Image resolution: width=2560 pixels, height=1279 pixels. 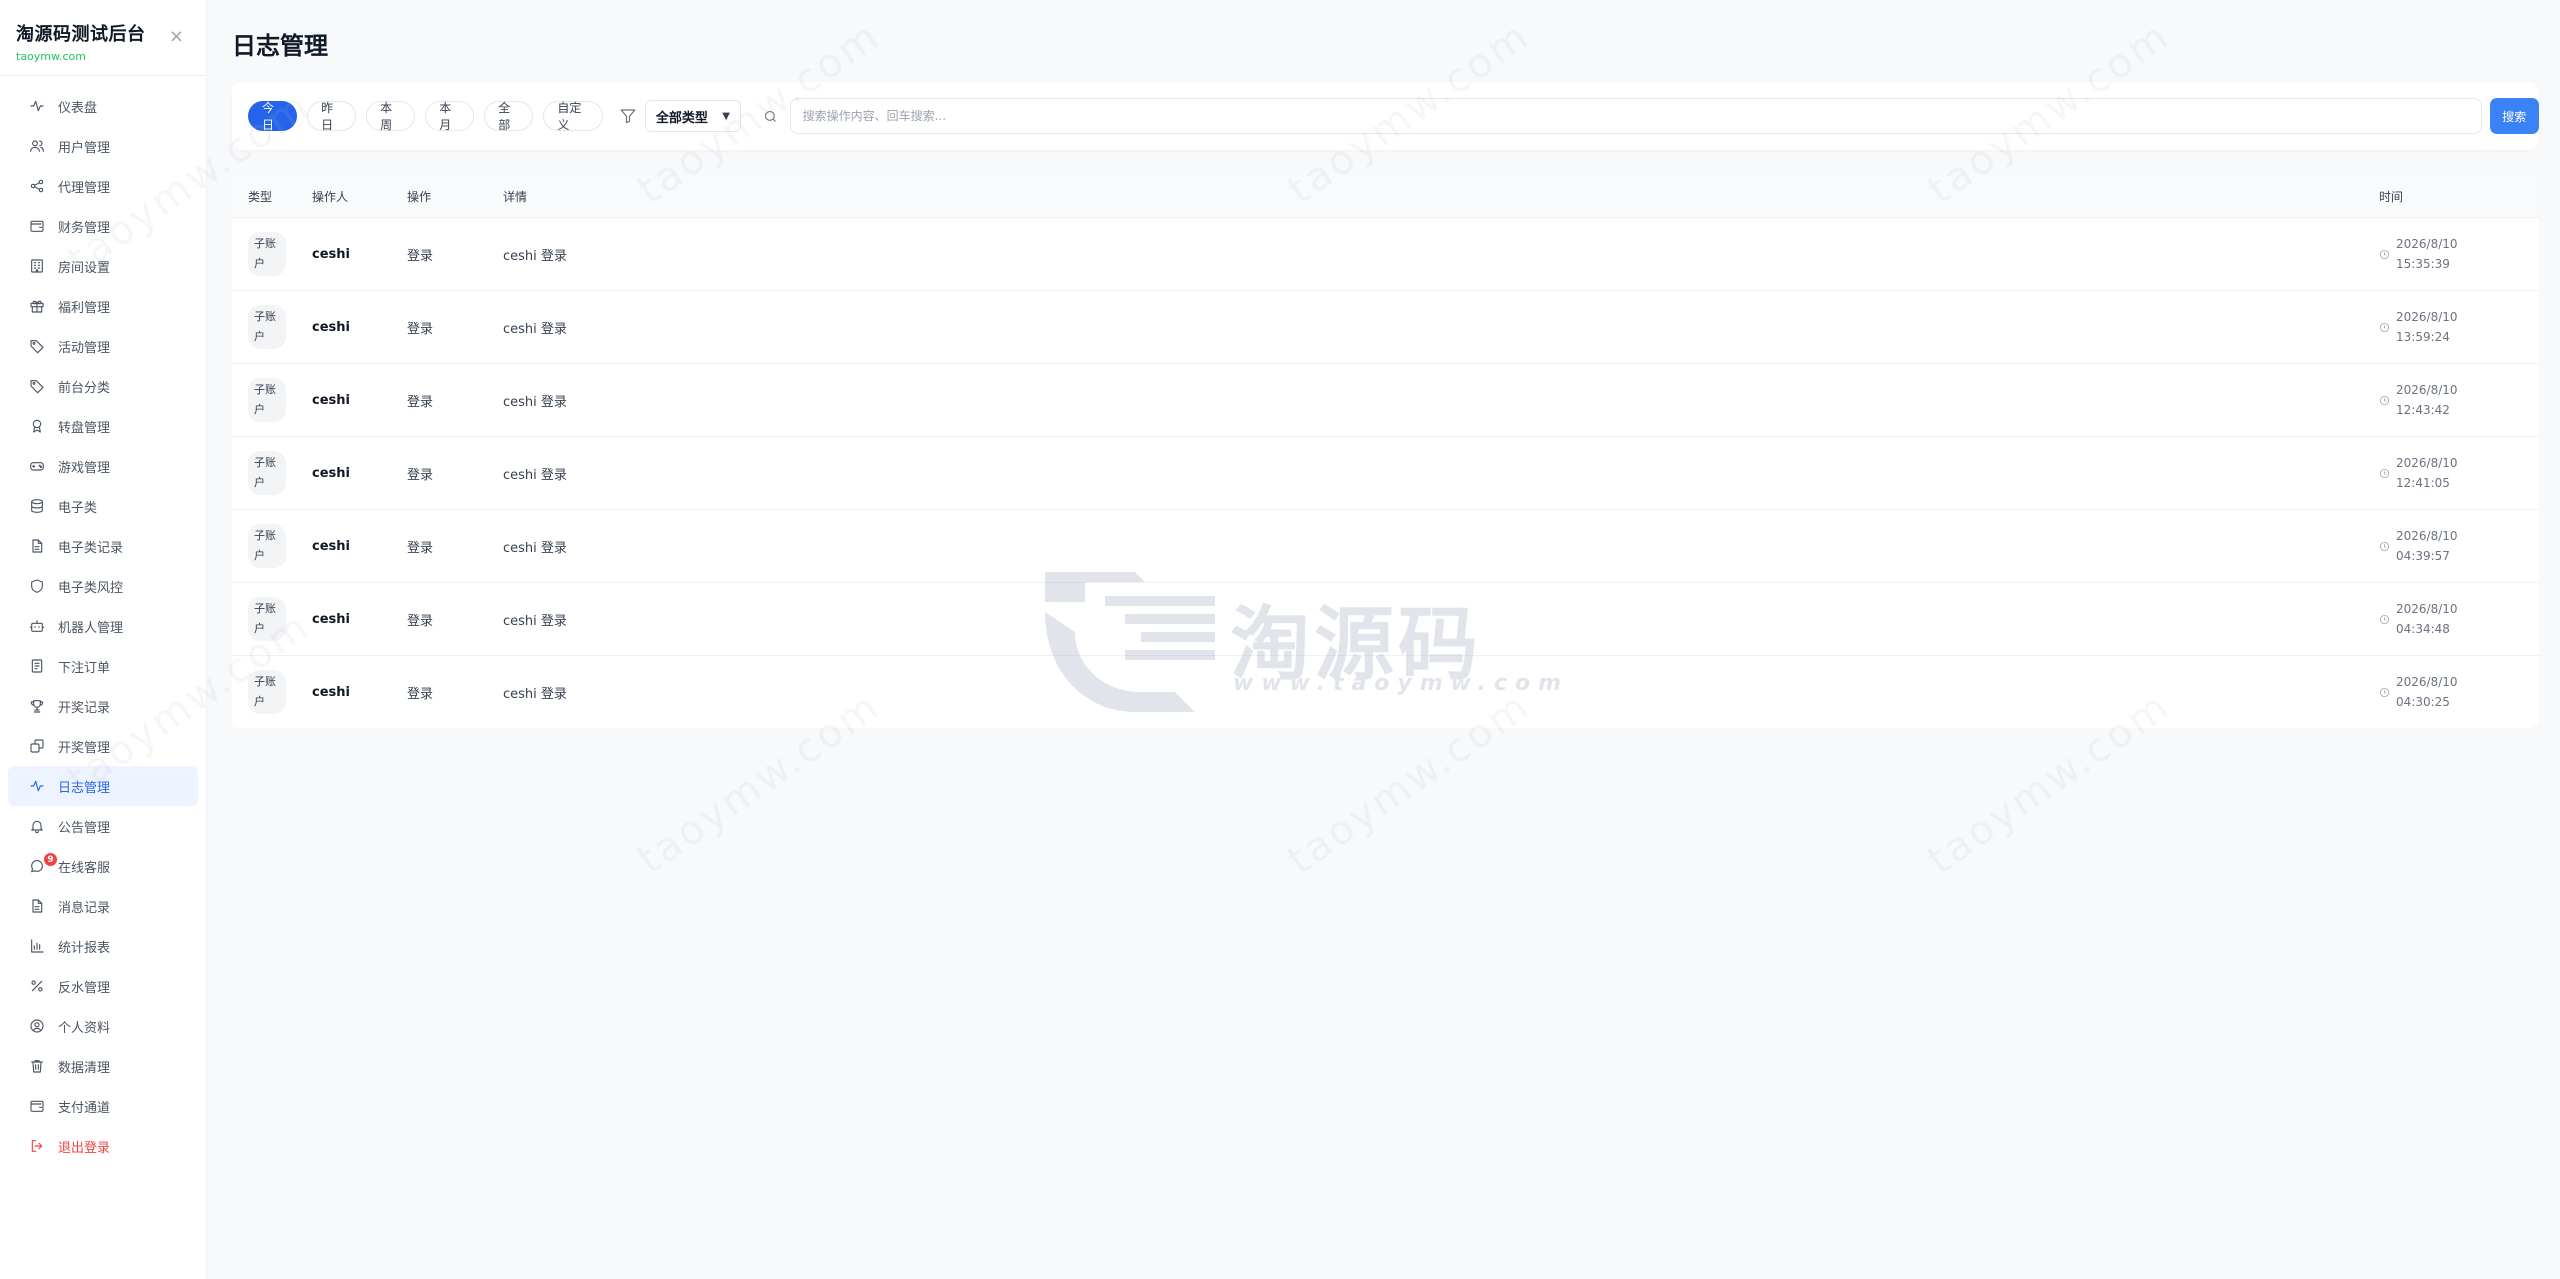 I want to click on sidebar-item: 转盘管理, so click(x=103, y=426).